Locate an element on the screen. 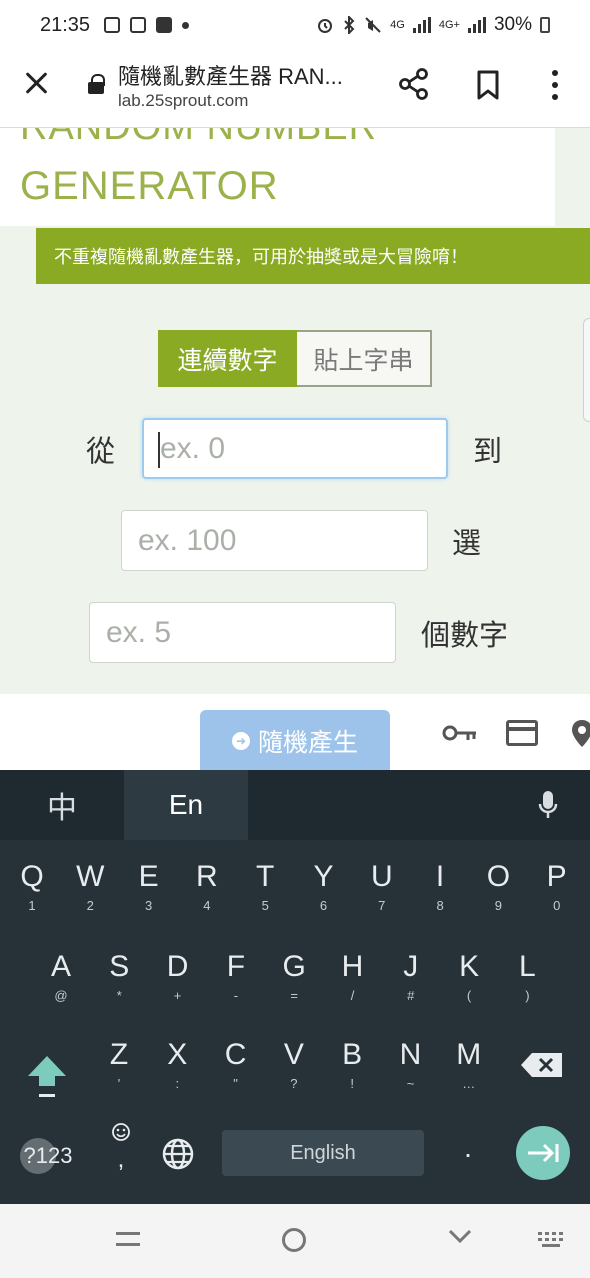  description-banner: 不重複隨機亂數產生器，可用於抽獎或是大冒險唷！ is located at coordinates (313, 256).